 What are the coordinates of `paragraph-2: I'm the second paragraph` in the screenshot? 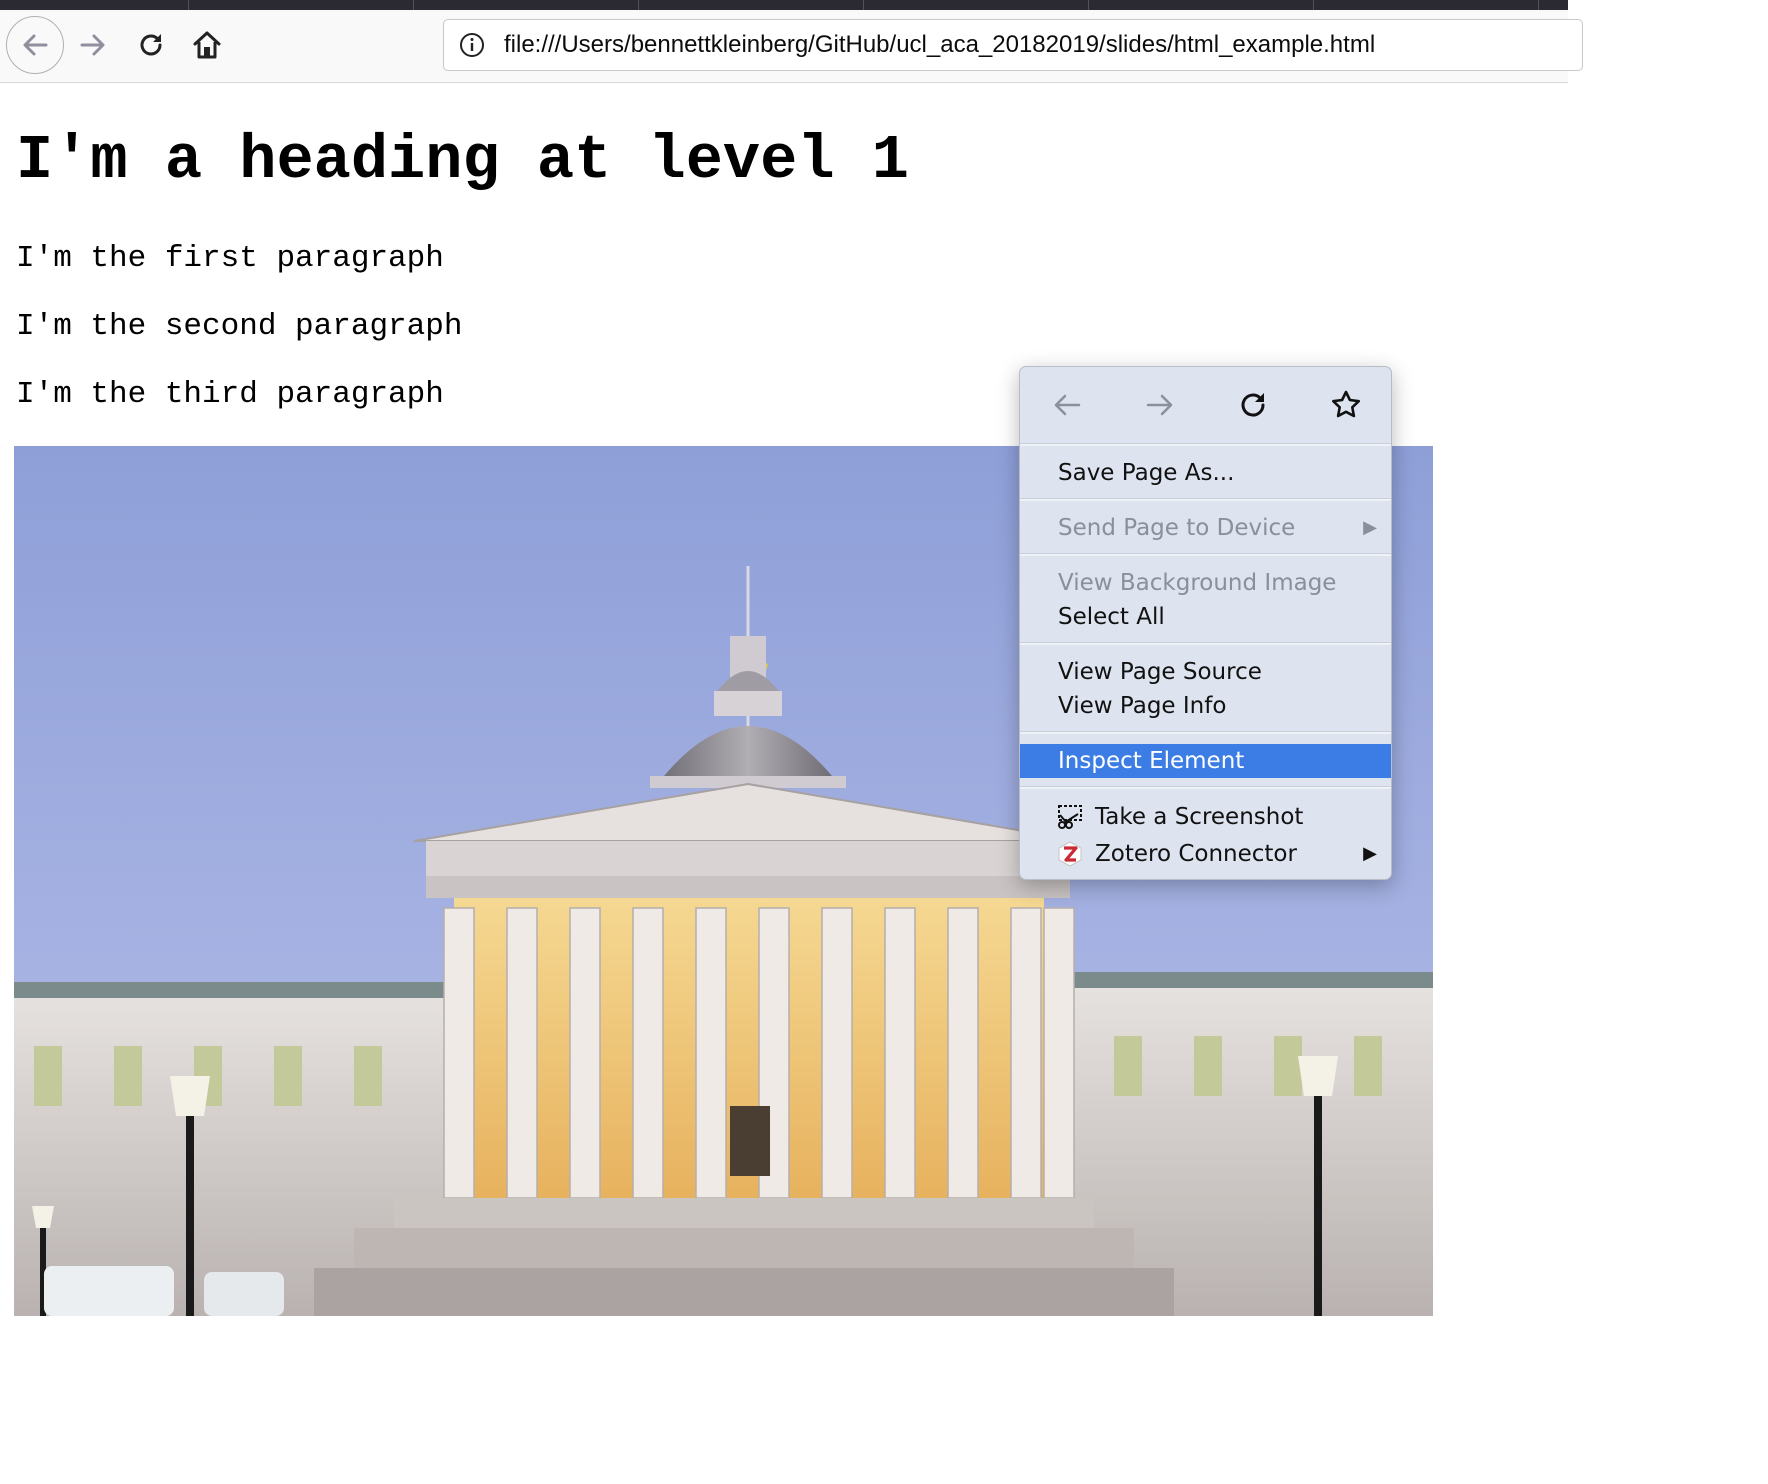 It's located at (239, 326).